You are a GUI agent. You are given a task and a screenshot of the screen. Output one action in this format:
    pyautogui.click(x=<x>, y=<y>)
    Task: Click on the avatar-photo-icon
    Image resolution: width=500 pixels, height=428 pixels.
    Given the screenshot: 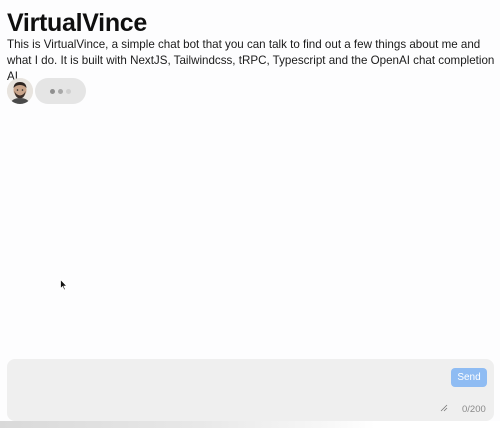 What is the action you would take?
    pyautogui.click(x=20, y=91)
    